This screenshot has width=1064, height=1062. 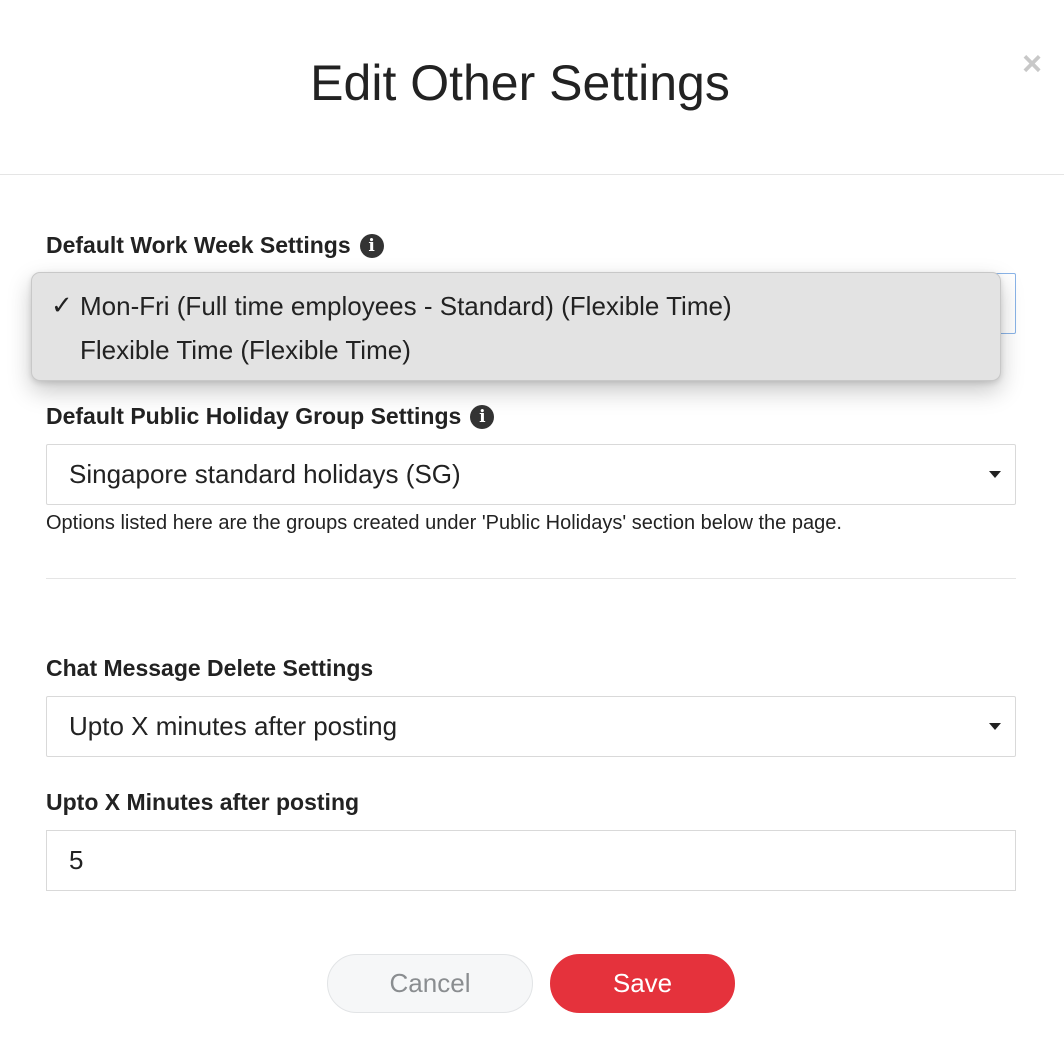 I want to click on work-week-label: Default Work Week Settings i, so click(x=215, y=245).